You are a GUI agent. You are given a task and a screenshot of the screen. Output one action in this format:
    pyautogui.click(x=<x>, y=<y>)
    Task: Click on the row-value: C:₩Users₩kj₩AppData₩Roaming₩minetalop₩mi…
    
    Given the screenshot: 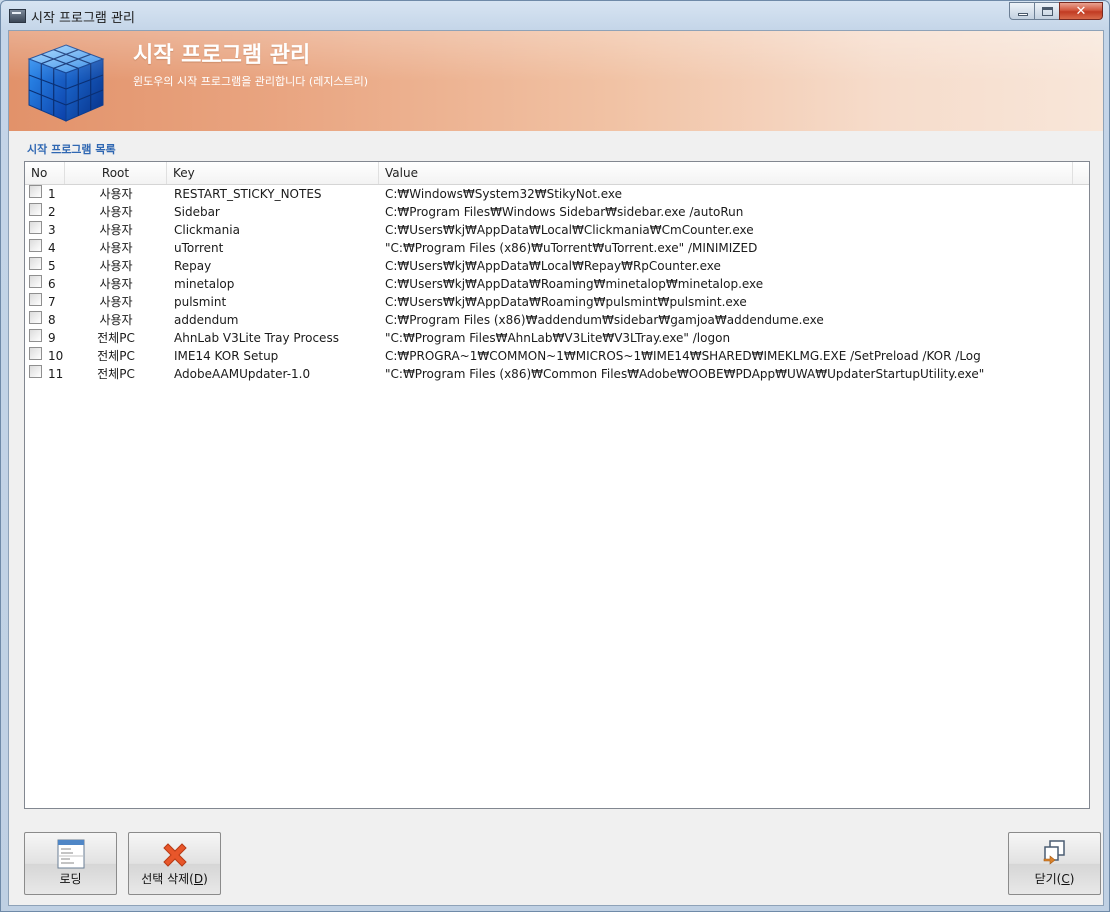 What is the action you would take?
    pyautogui.click(x=574, y=284)
    